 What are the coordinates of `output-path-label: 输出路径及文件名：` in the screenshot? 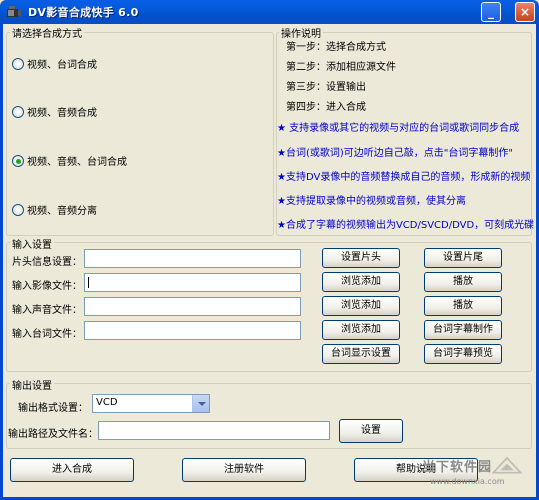 It's located at (53, 434).